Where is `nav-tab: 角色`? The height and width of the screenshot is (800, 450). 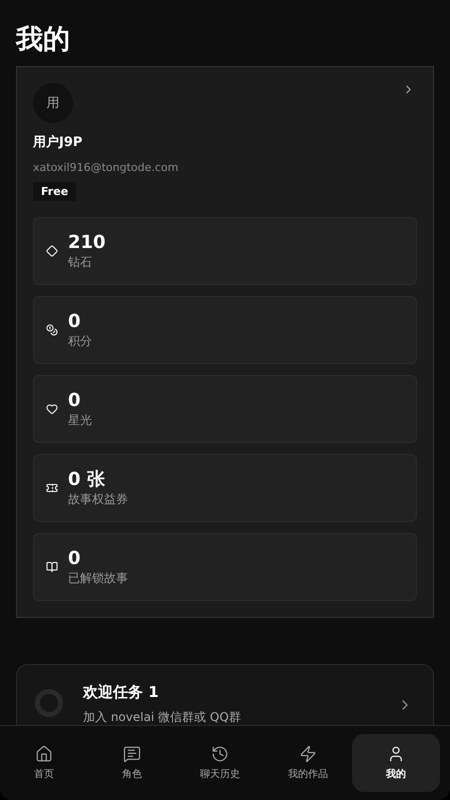
nav-tab: 角色 is located at coordinates (132, 763).